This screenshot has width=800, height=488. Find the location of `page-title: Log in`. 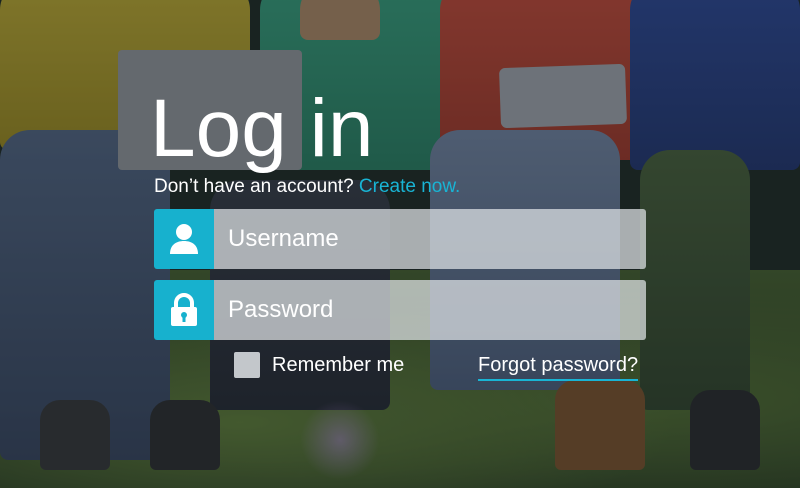

page-title: Log in is located at coordinates (262, 128).